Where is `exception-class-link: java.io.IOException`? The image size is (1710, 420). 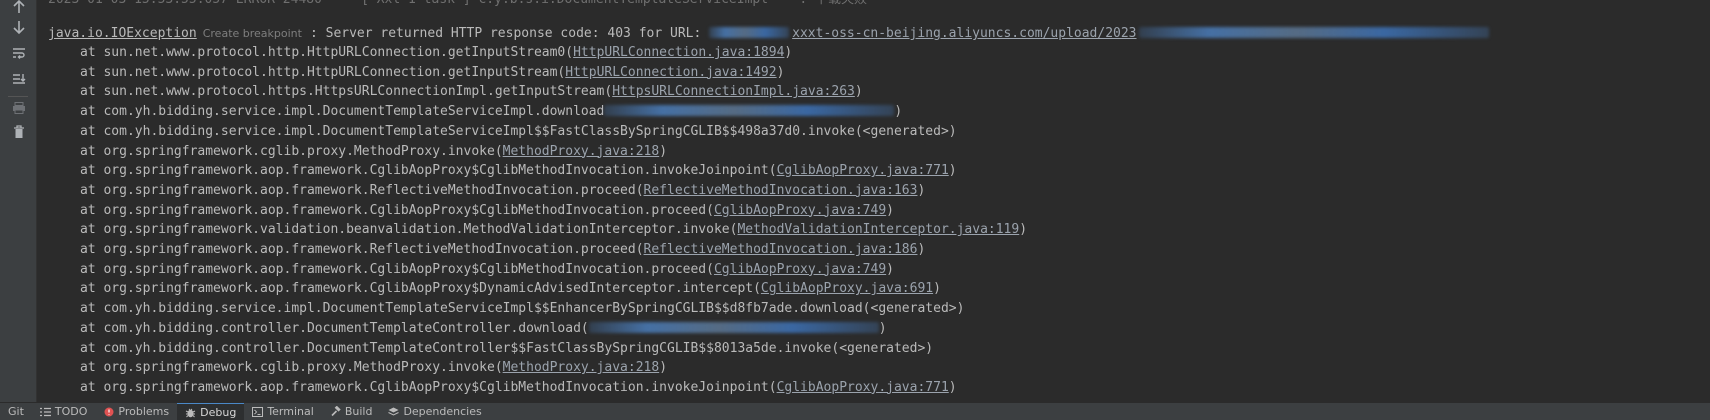
exception-class-link: java.io.IOException is located at coordinates (122, 33).